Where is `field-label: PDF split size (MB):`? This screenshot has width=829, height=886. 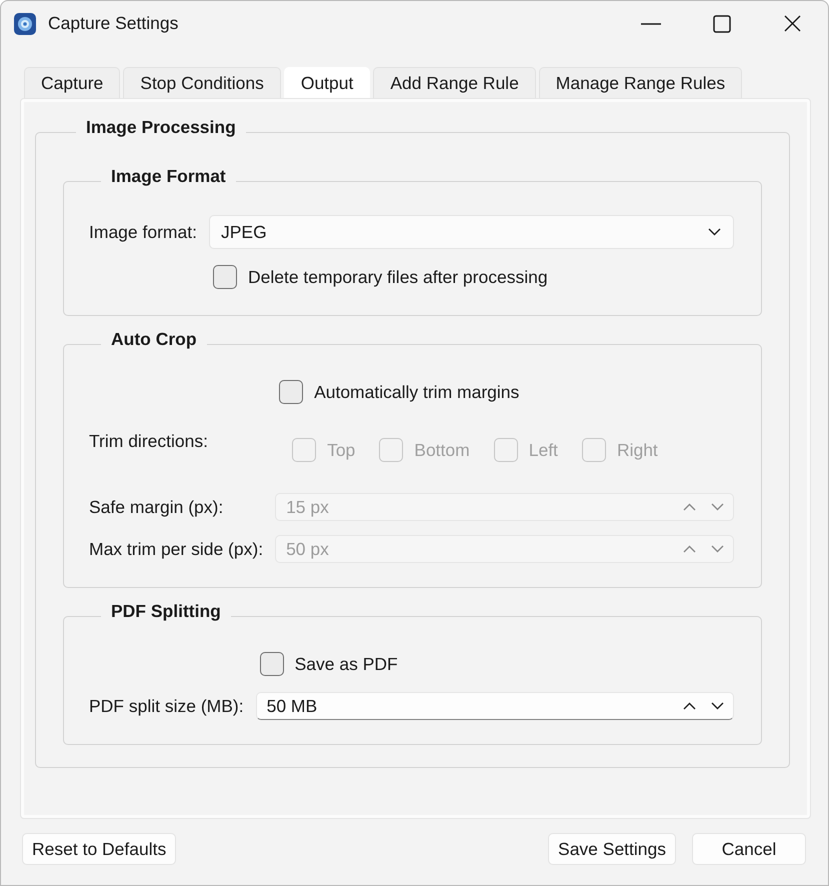 field-label: PDF split size (MB): is located at coordinates (166, 706).